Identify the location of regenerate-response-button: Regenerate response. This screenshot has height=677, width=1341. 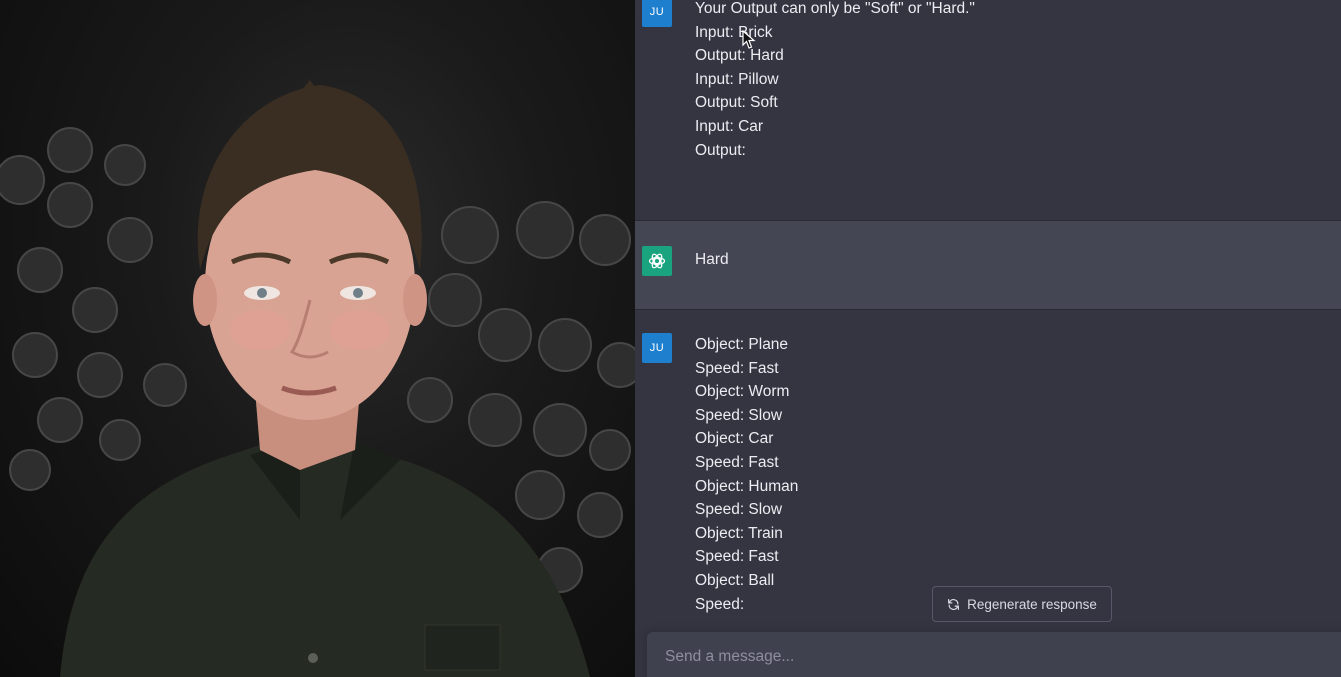
(1022, 604).